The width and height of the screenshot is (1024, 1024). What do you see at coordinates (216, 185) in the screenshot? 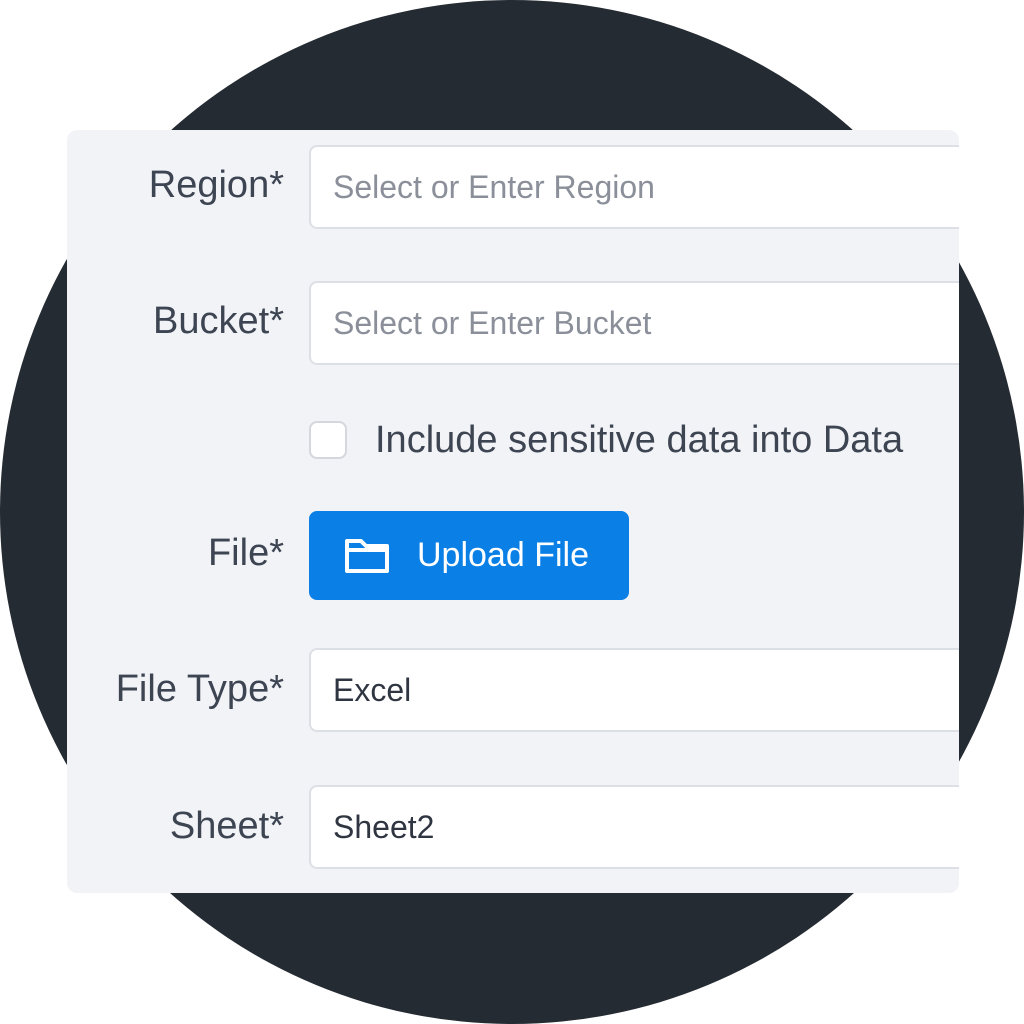
I see `region-label: Region*` at bounding box center [216, 185].